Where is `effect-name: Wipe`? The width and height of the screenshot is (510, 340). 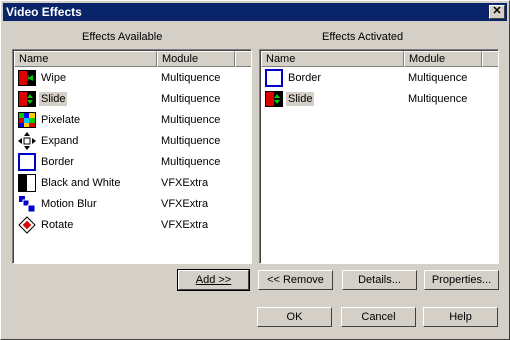
effect-name: Wipe is located at coordinates (54, 78).